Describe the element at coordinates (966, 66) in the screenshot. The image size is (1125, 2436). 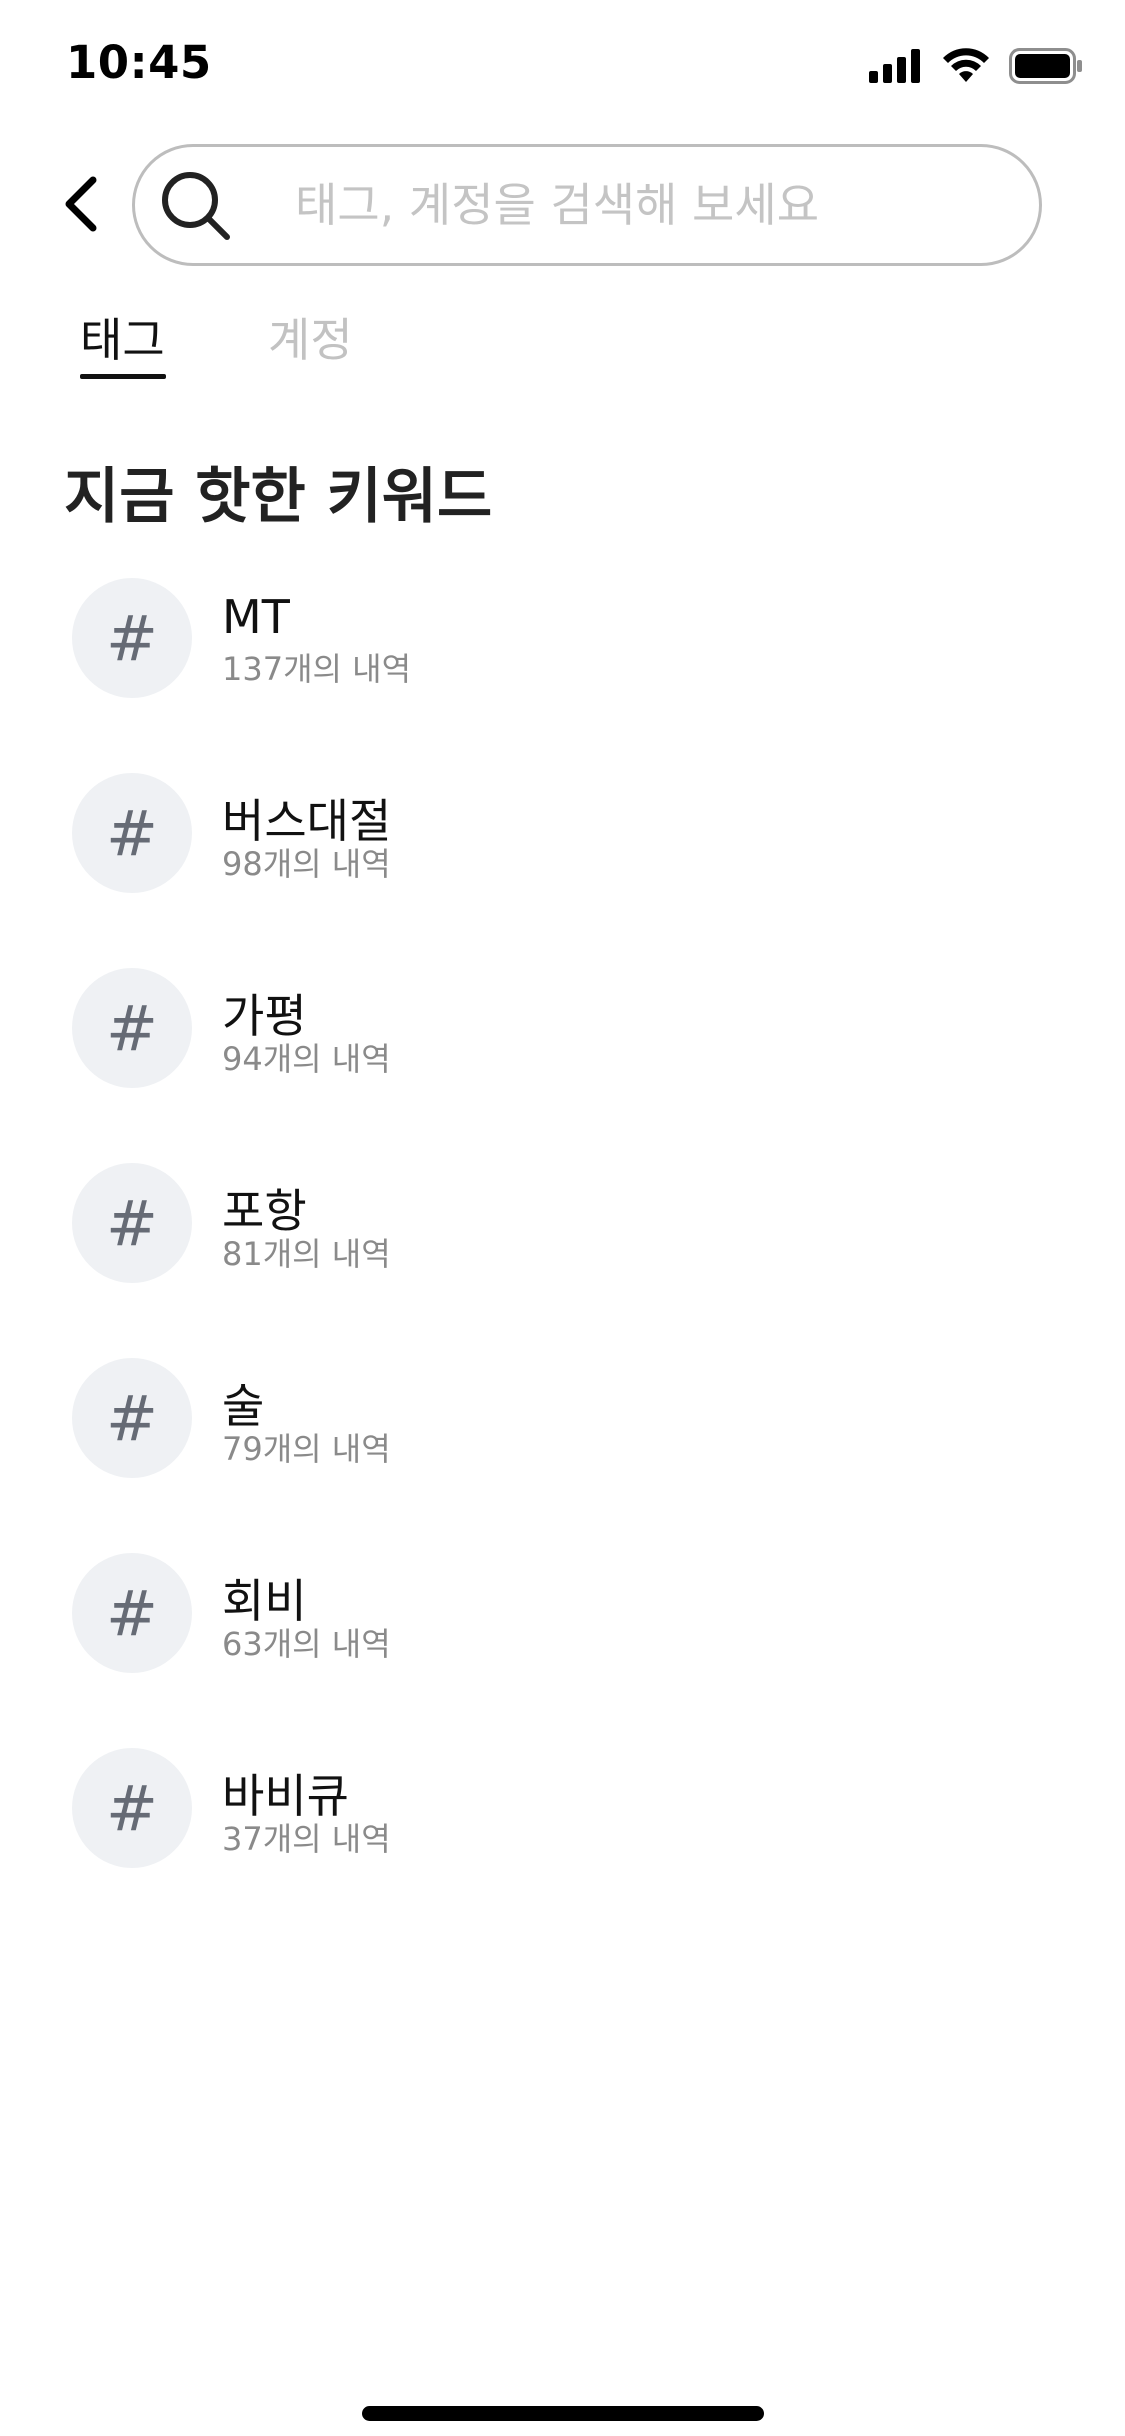
I see `wifi-icon` at that location.